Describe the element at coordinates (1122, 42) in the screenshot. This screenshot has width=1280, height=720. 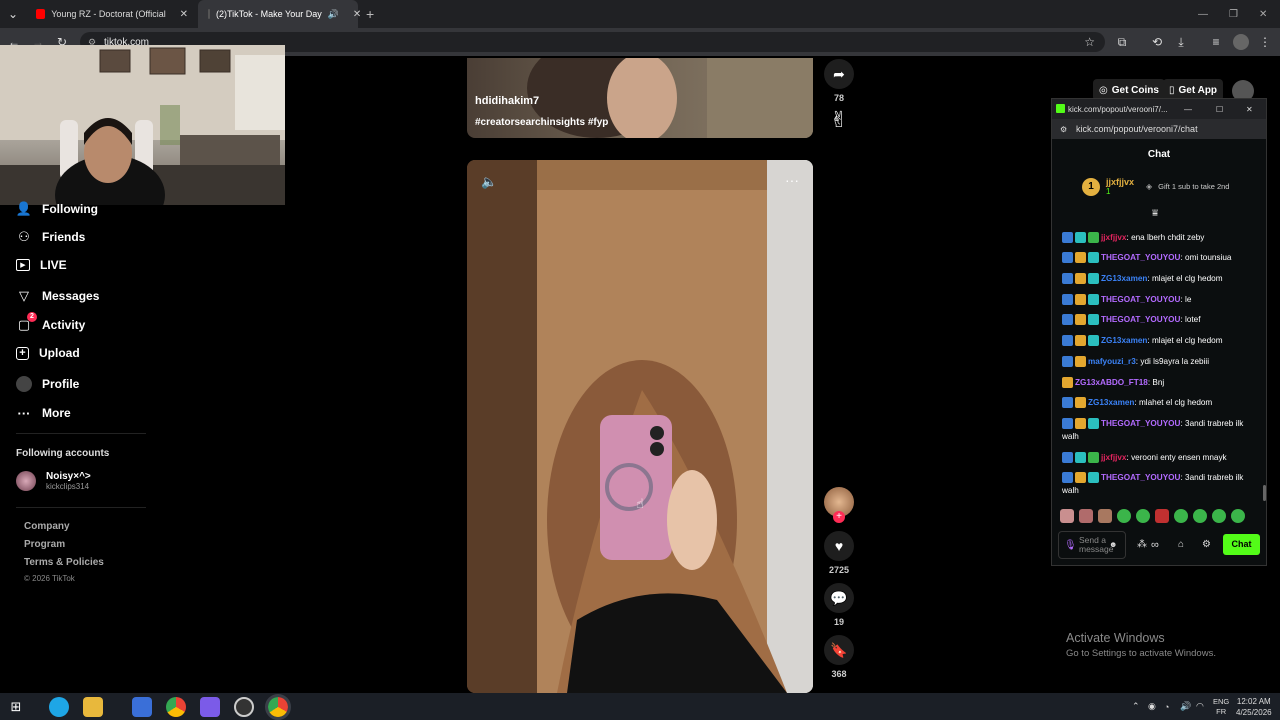
I see `extensions-icon: ⧉` at that location.